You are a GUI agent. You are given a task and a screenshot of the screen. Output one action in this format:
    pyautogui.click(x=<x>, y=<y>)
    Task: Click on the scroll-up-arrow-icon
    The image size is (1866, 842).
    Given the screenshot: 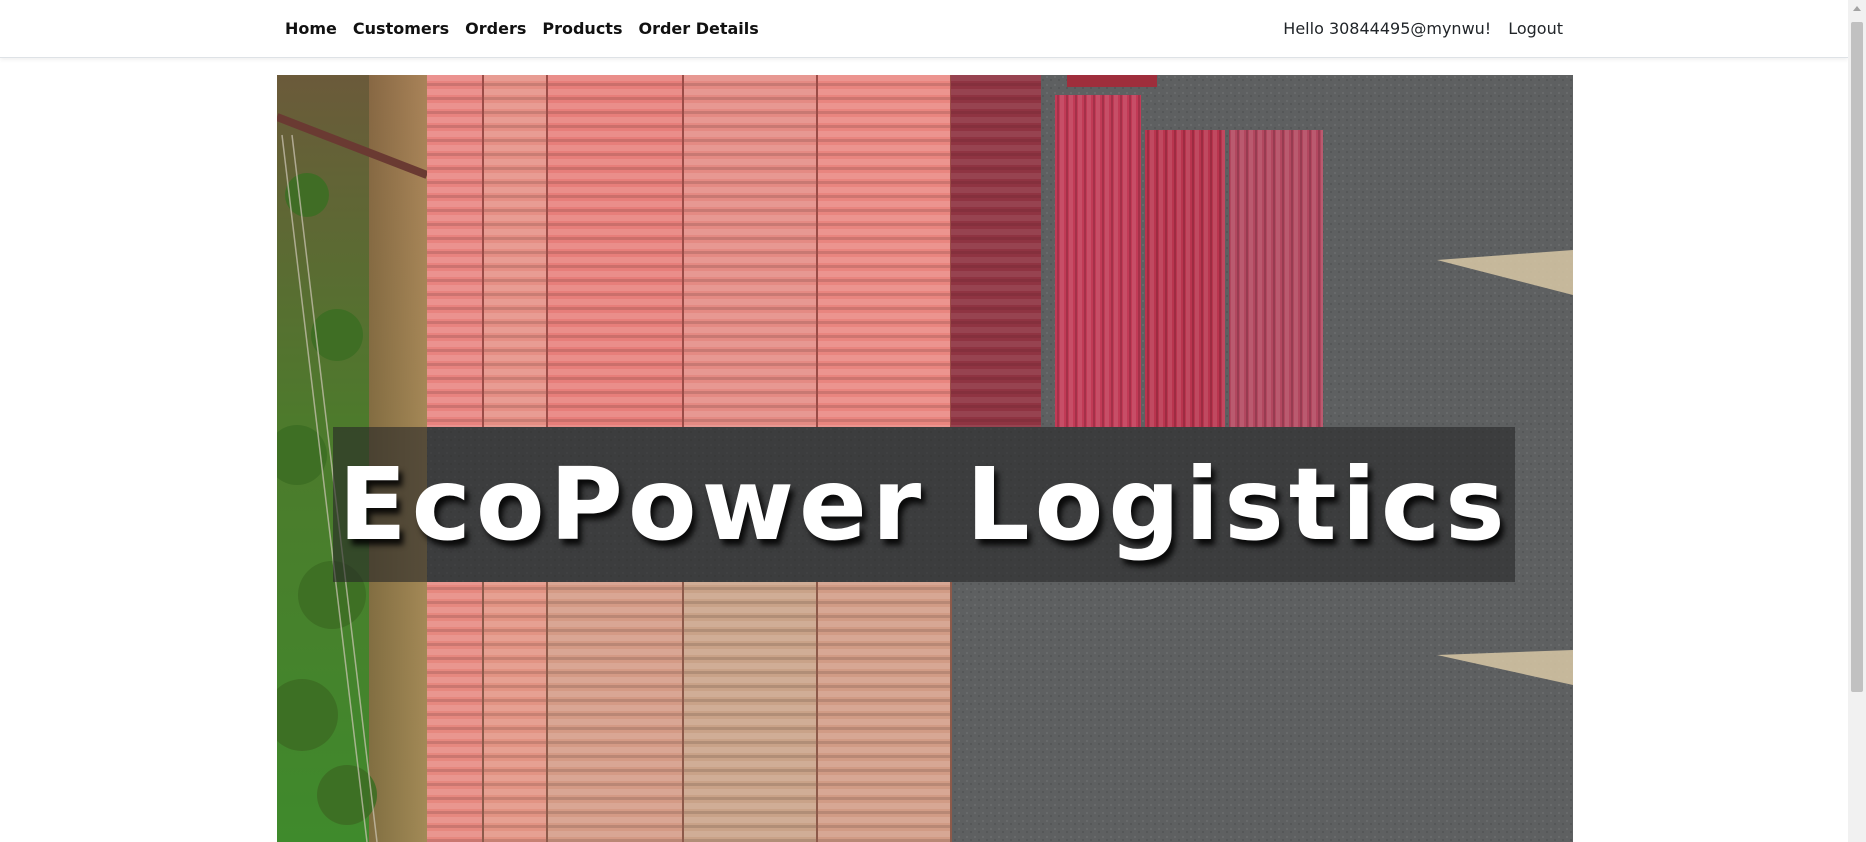 What is the action you would take?
    pyautogui.click(x=1857, y=8)
    